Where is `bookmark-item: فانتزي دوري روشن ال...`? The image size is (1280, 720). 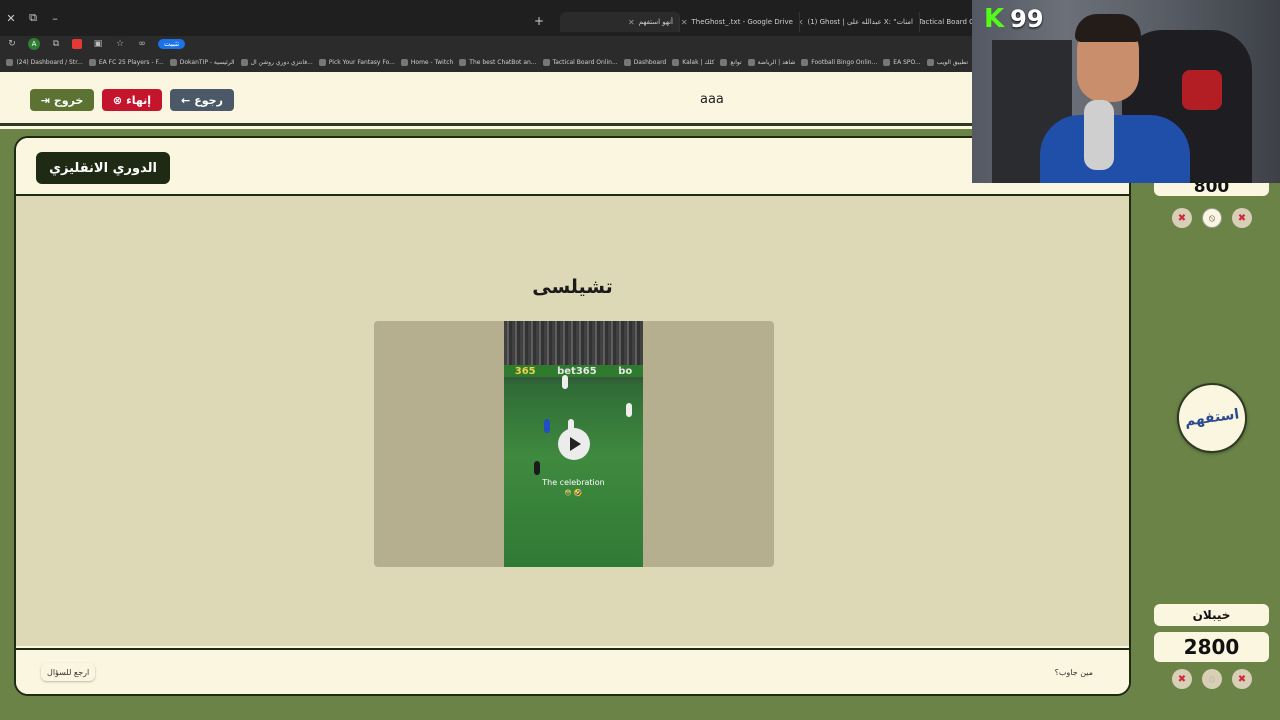 bookmark-item: فانتزي دوري روشن ال... is located at coordinates (276, 62).